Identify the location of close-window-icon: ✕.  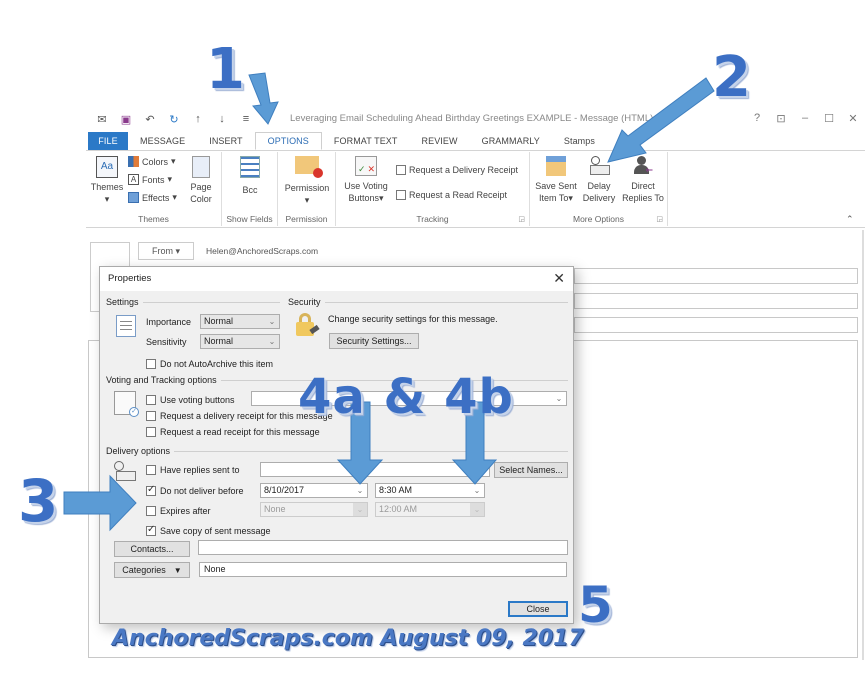
(853, 118).